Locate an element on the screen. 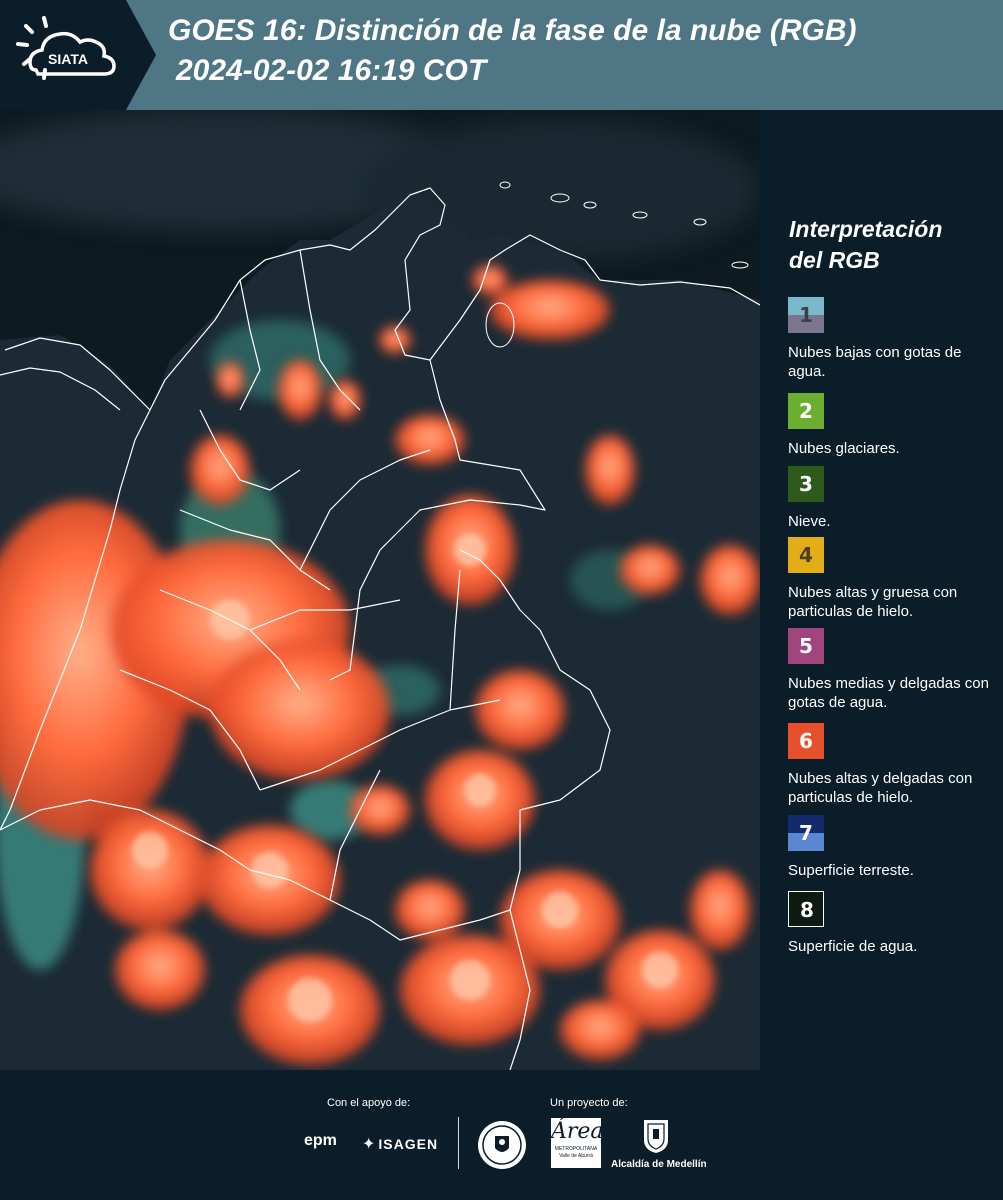 Image resolution: width=1003 pixels, height=1200 pixels. legend-swatch-1: 1 is located at coordinates (806, 315).